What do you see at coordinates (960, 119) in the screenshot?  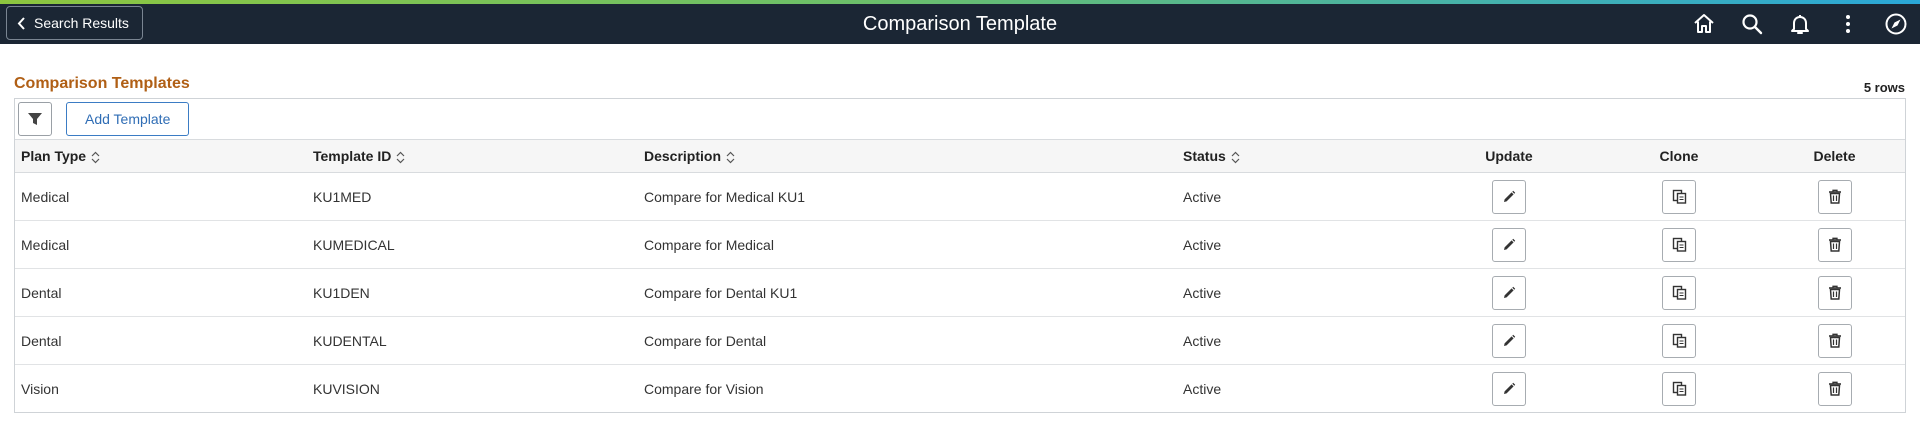 I see `grid-toolbar: Add Template` at bounding box center [960, 119].